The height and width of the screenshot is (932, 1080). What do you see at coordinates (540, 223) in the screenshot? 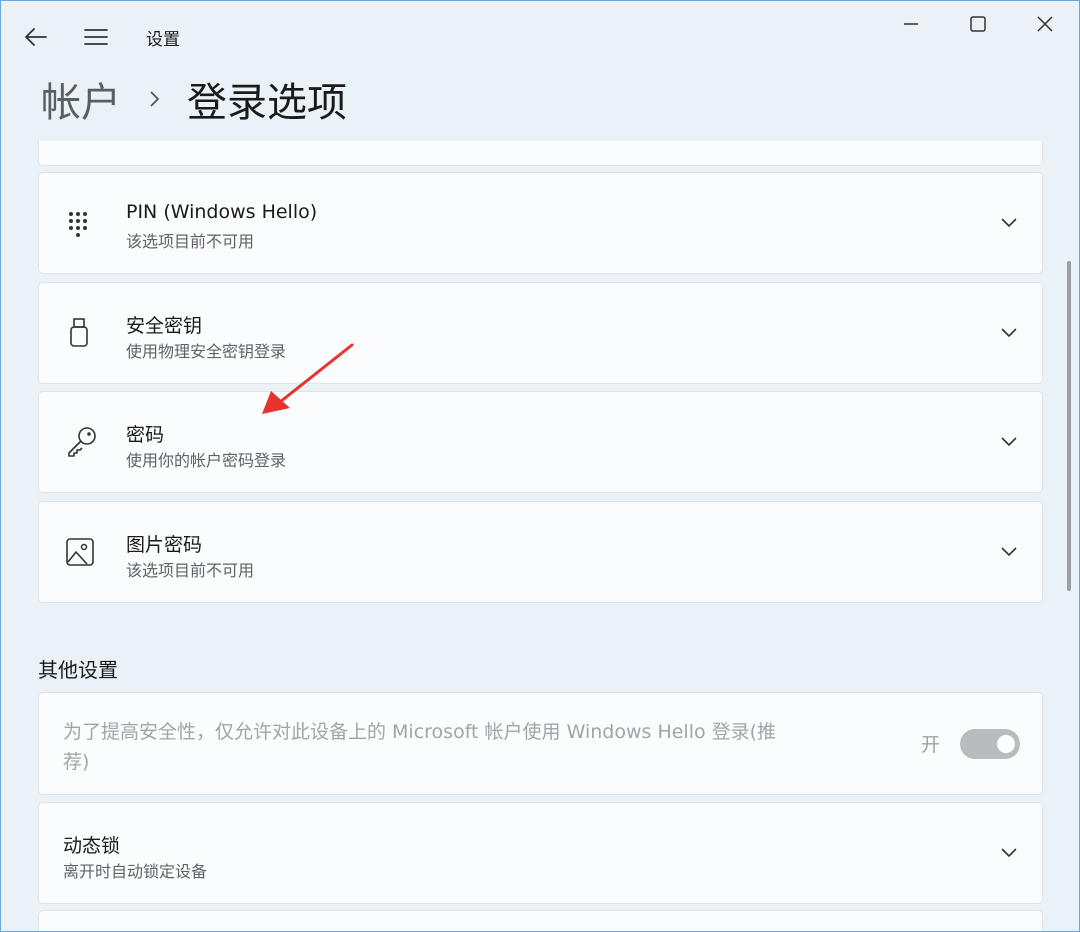
I see `option-pin: PIN (Windows Hello) 该选项目前不可用` at bounding box center [540, 223].